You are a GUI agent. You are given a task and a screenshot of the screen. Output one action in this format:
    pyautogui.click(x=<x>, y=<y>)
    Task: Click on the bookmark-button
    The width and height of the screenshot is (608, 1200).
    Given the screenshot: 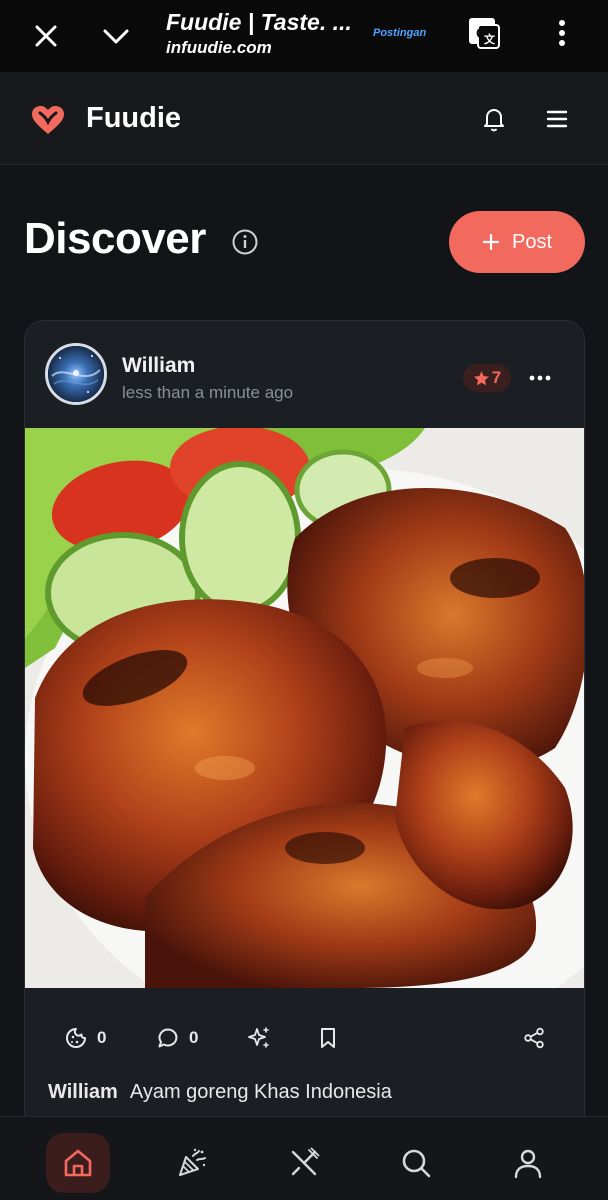 What is the action you would take?
    pyautogui.click(x=328, y=1038)
    